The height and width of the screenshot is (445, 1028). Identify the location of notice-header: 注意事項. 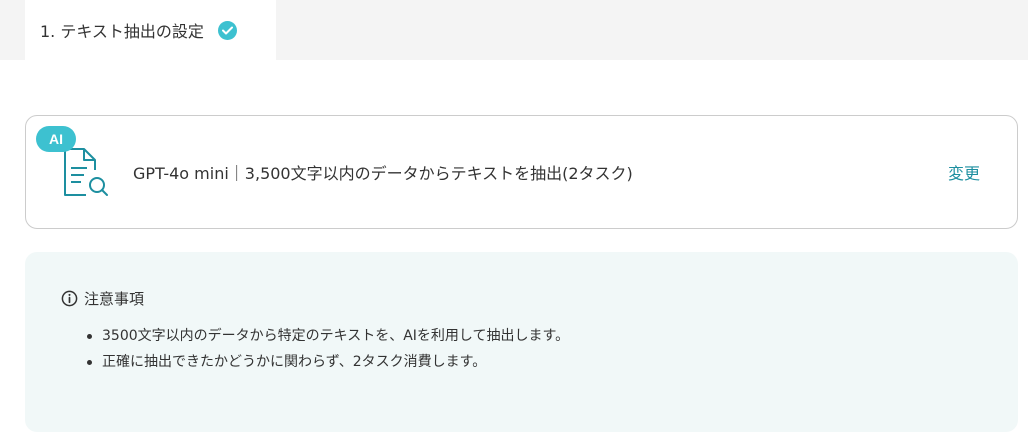
(102, 298).